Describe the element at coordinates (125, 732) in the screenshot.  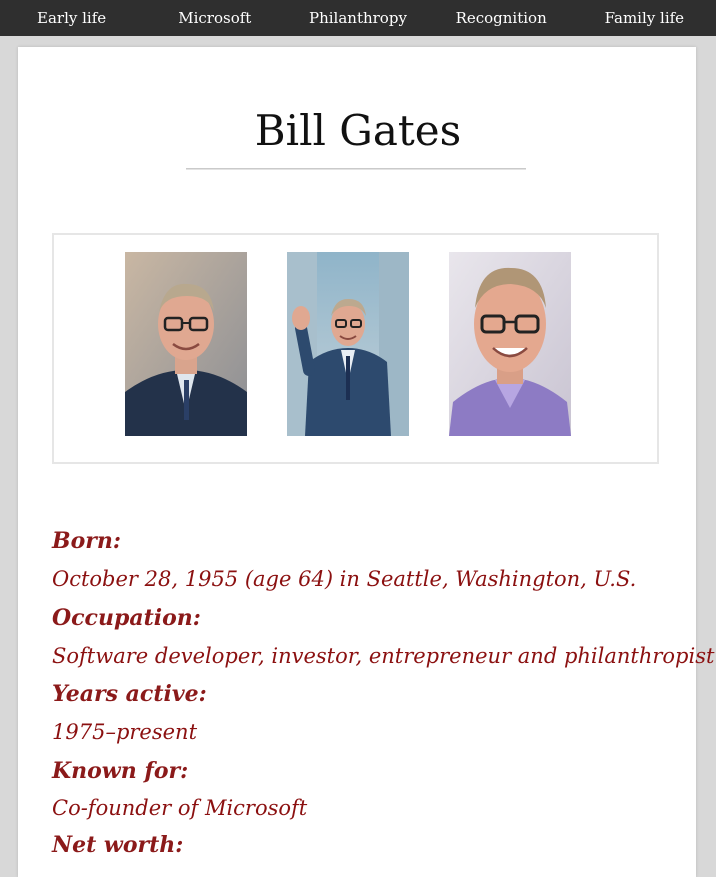
I see `years-active-value: 1975–present` at that location.